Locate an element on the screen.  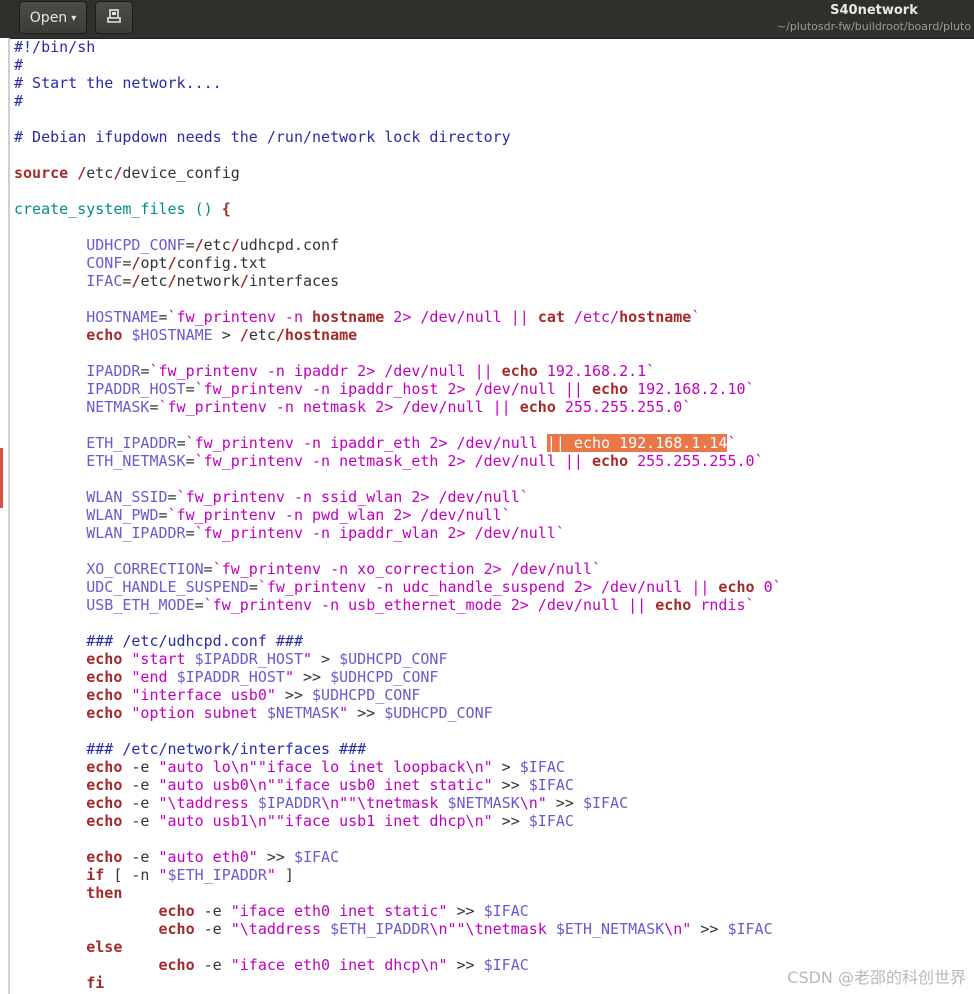
save-button is located at coordinates (114, 17).